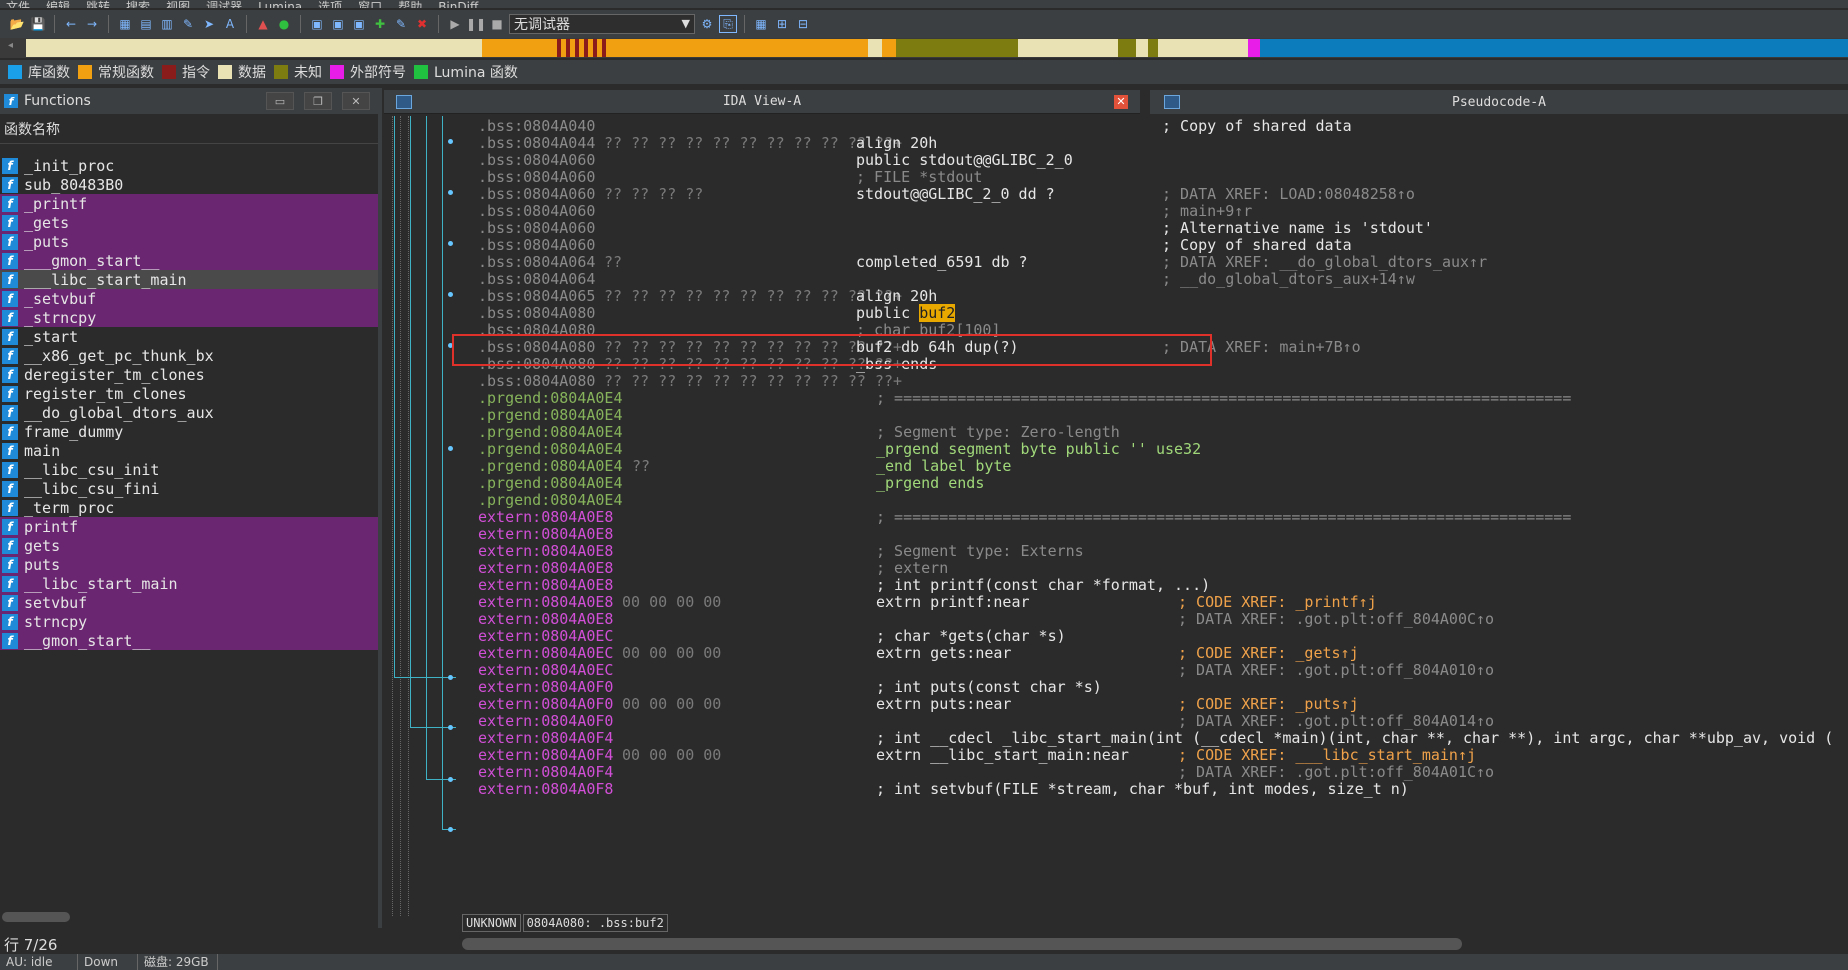  I want to click on menu-item: 选项, so click(330, 4).